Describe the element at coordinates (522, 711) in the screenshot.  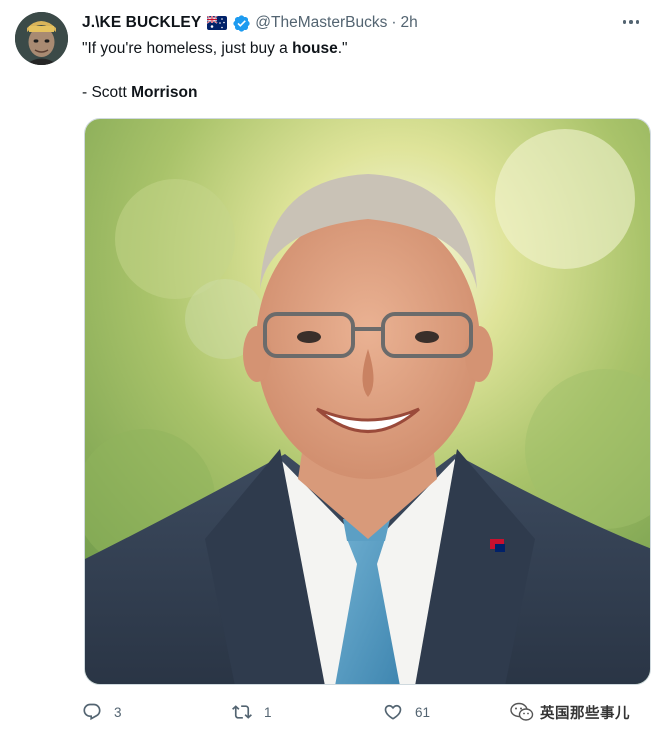
I see `wechat-icon` at that location.